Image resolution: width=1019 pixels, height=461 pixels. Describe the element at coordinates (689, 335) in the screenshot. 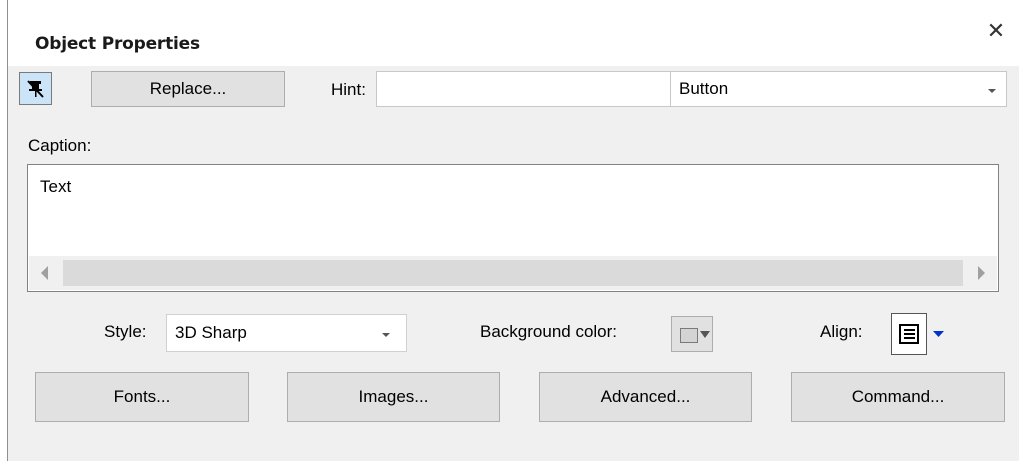

I see `color-swatch` at that location.